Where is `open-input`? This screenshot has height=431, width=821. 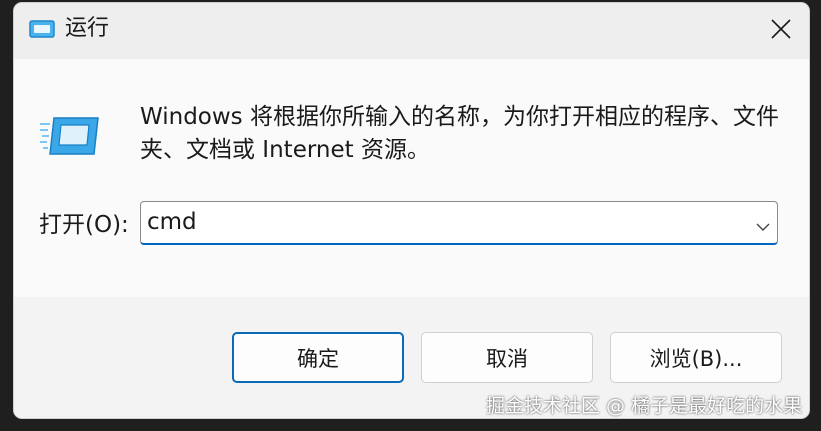 open-input is located at coordinates (442, 222).